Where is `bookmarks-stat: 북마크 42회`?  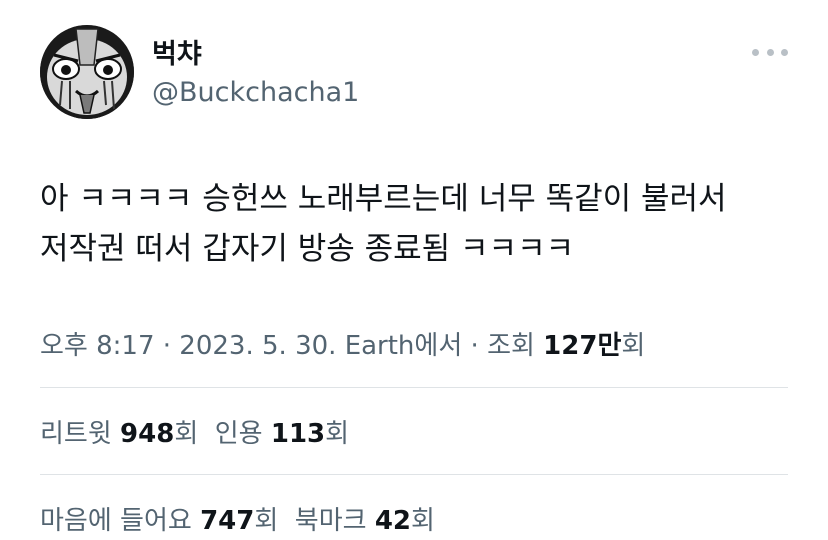
bookmarks-stat: 북마크 42회 is located at coordinates (365, 521).